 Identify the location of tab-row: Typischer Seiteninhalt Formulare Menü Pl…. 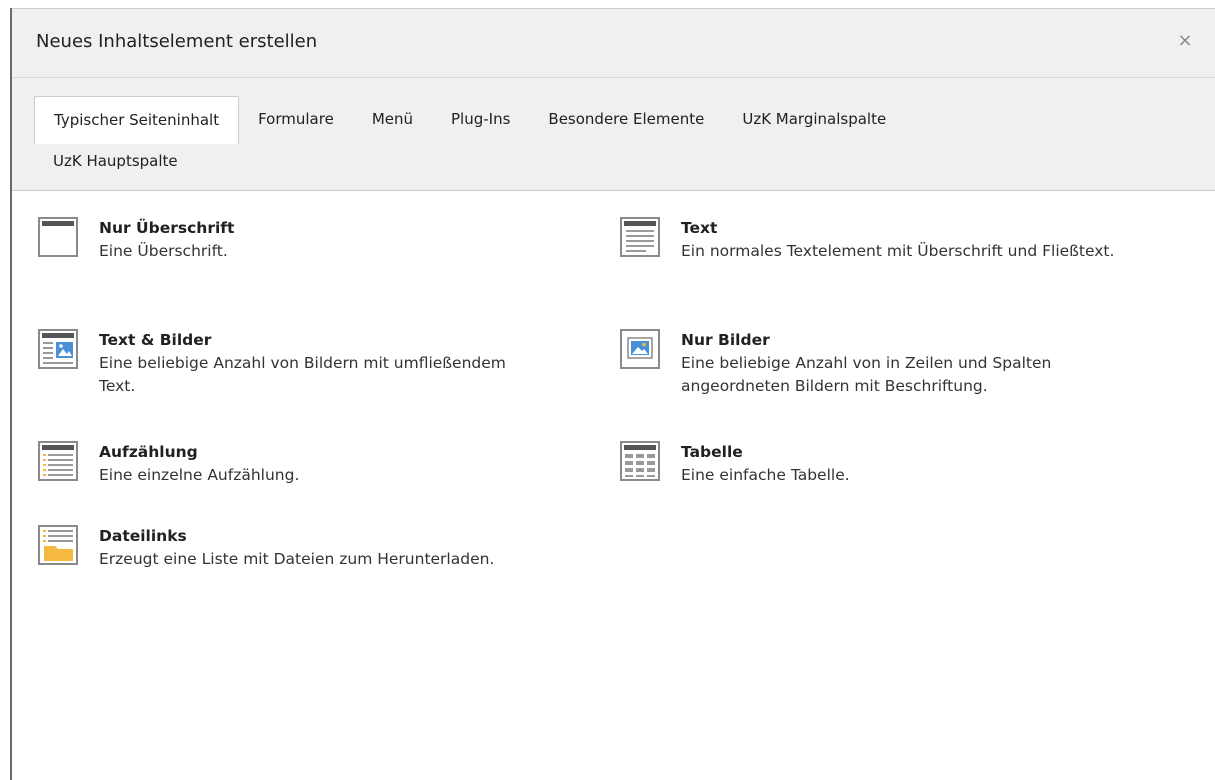
(624, 121).